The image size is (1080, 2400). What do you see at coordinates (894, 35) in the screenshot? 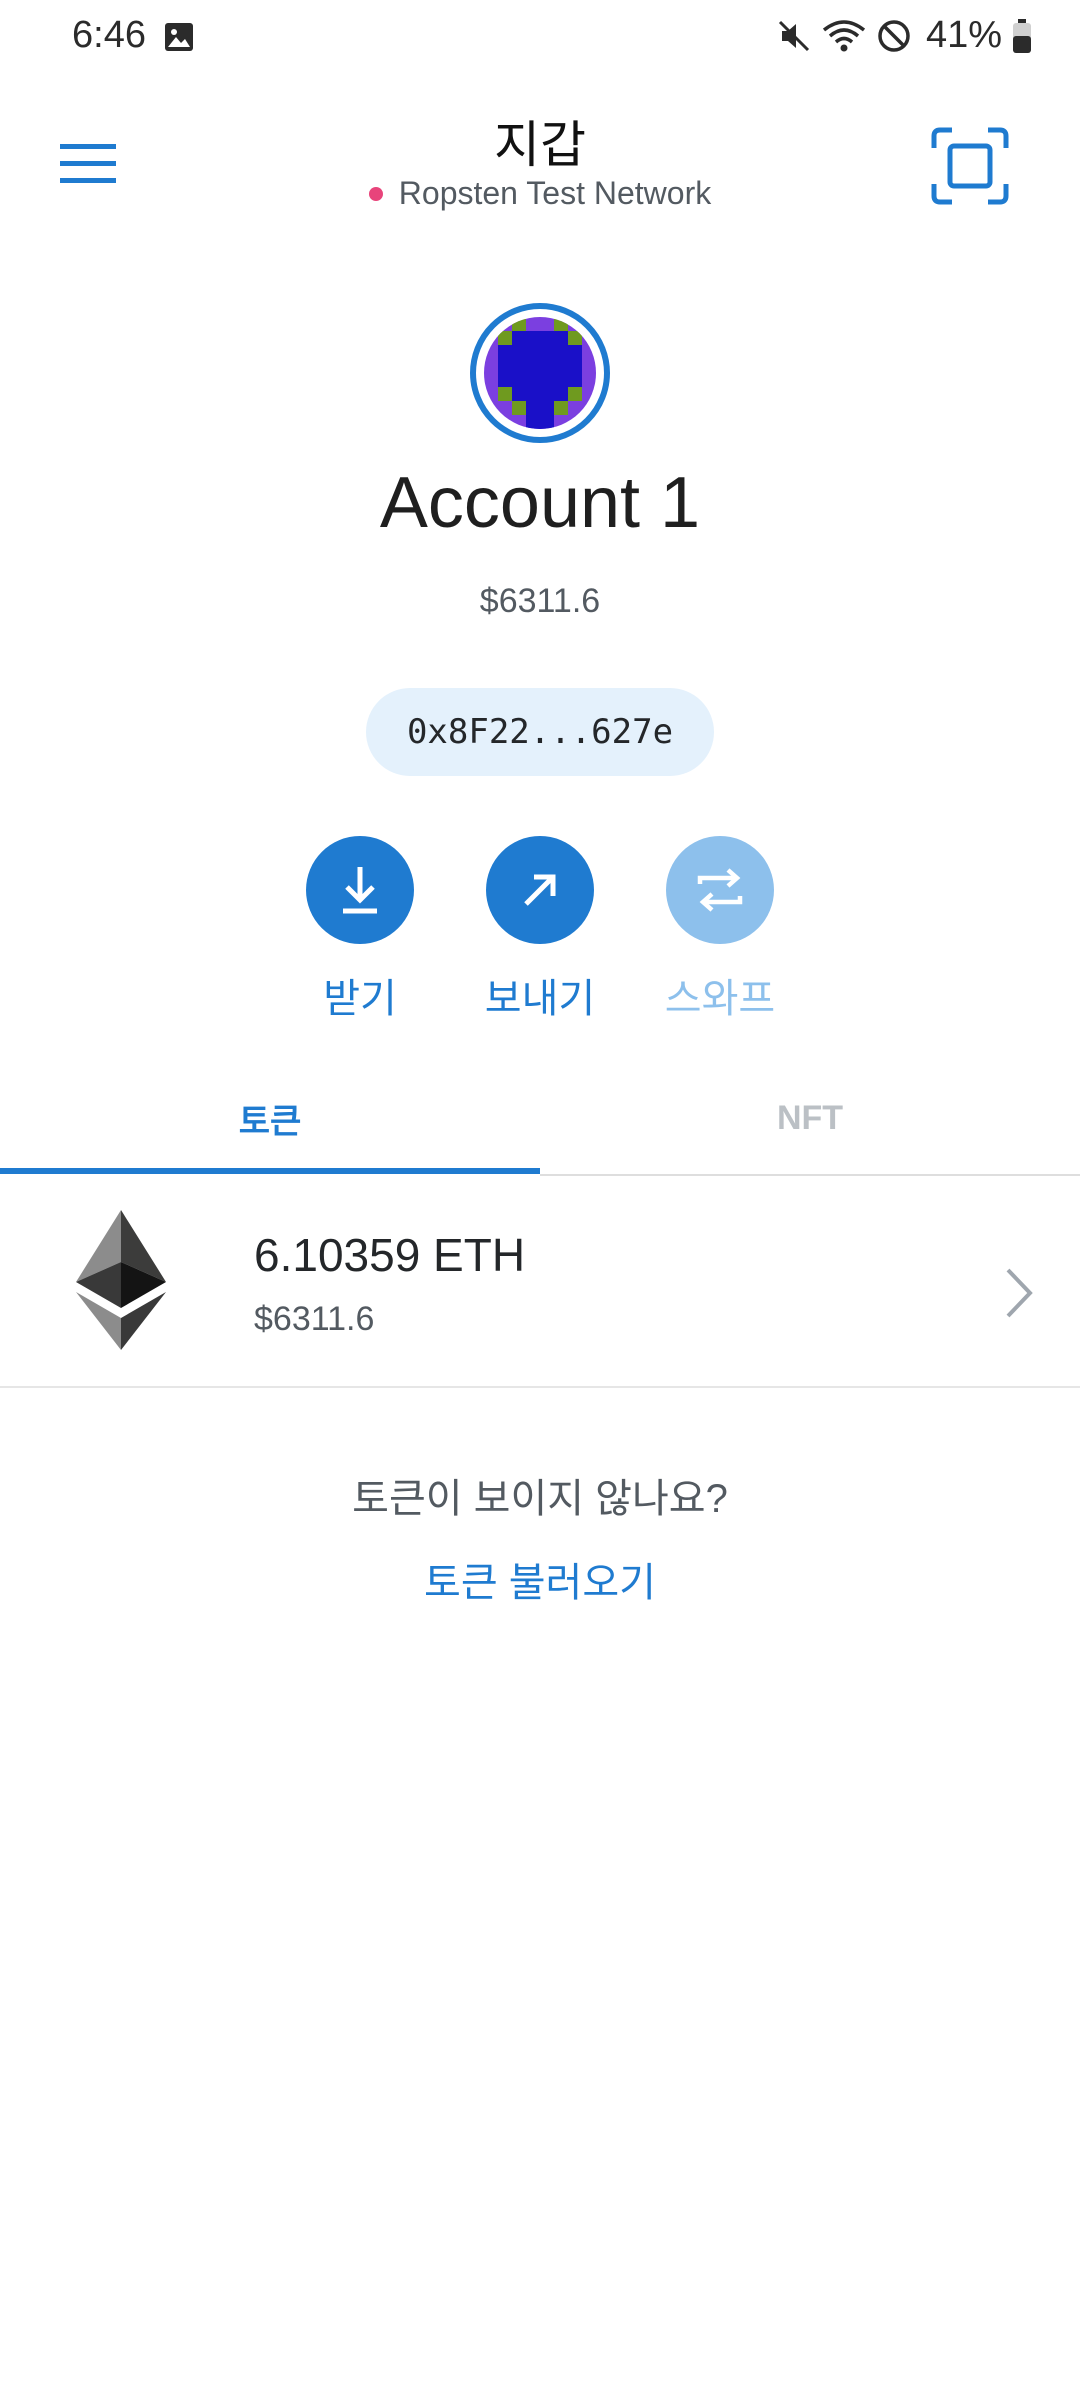
I see `dnd-icon` at bounding box center [894, 35].